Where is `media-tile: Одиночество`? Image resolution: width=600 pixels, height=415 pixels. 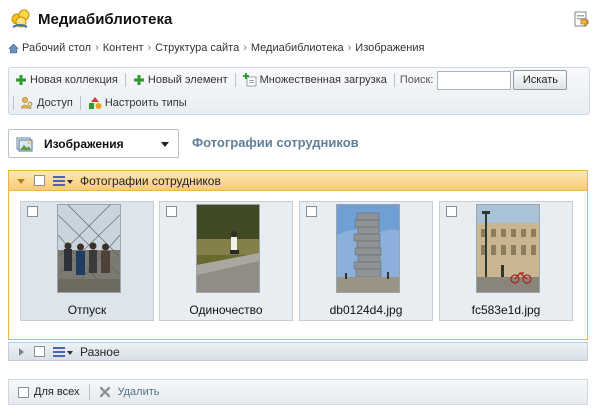 media-tile: Одиночество is located at coordinates (226, 261).